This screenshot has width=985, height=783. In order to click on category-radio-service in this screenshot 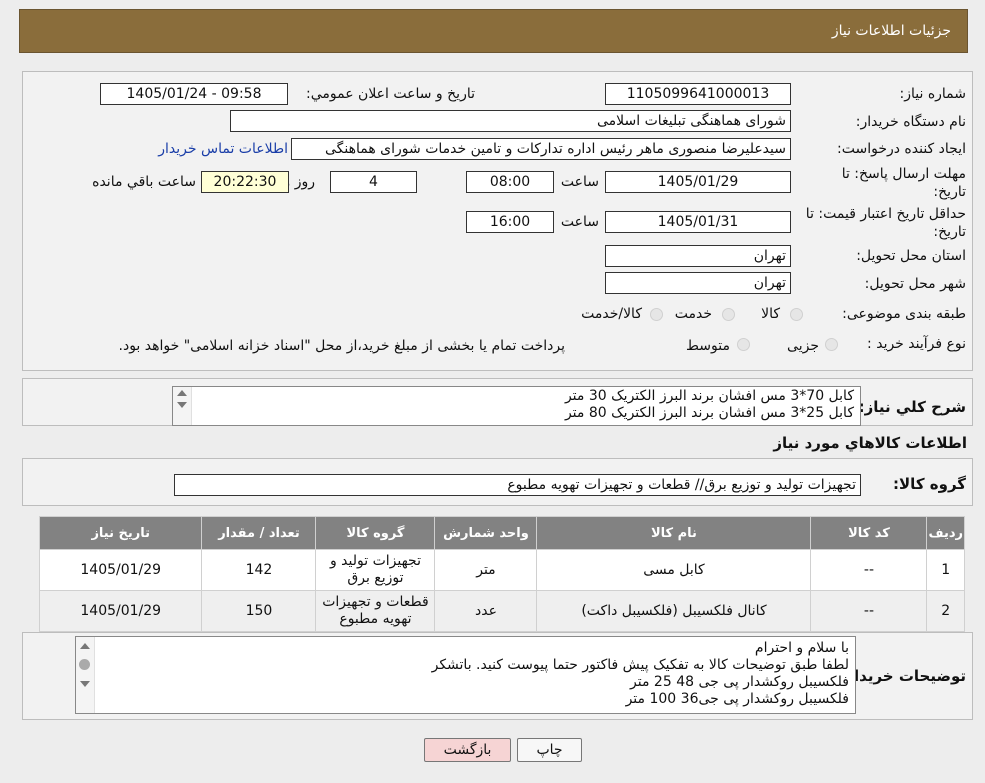, I will do `click(728, 314)`.